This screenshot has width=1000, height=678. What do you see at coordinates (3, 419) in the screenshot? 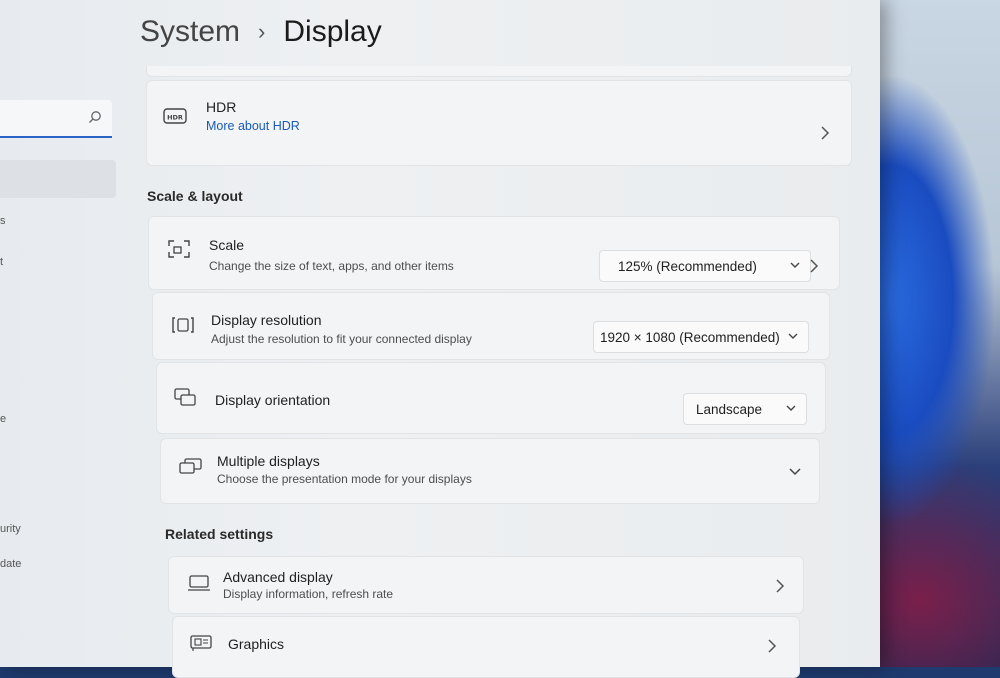
I see `nav-item-fragment: e` at bounding box center [3, 419].